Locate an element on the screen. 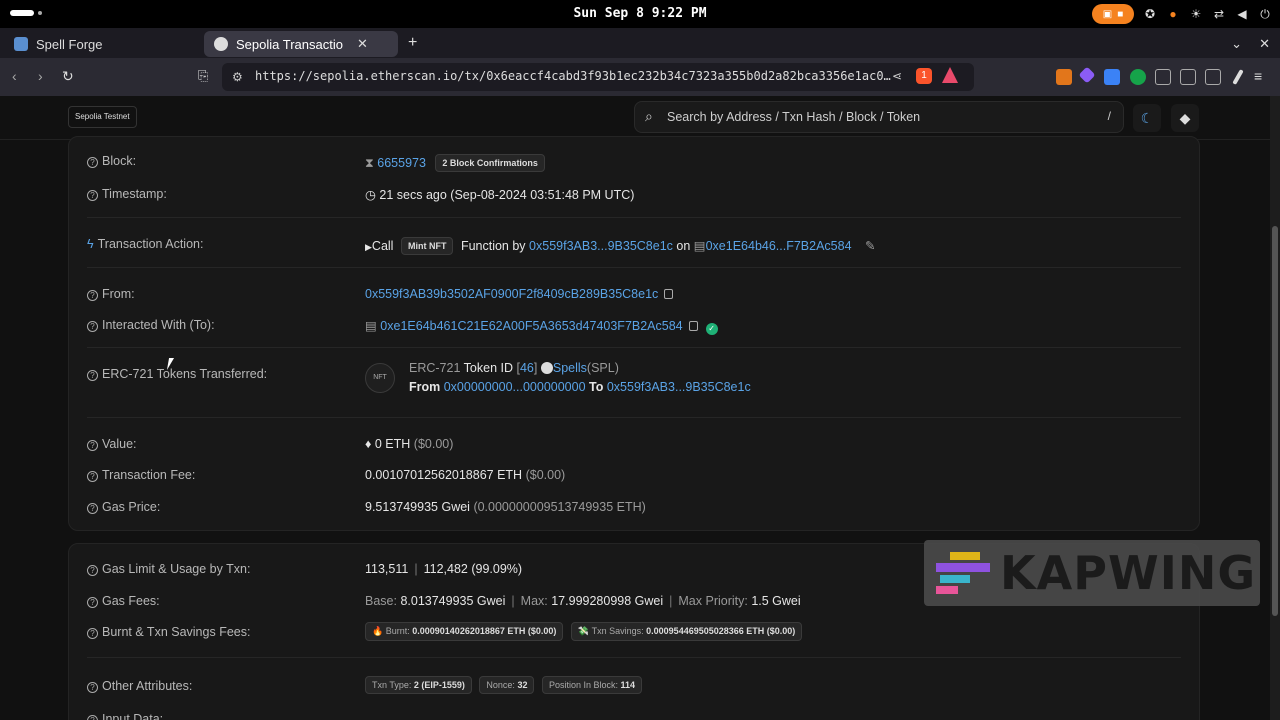 The image size is (1280, 720). hourglass-icon: ⧗ is located at coordinates (369, 163).